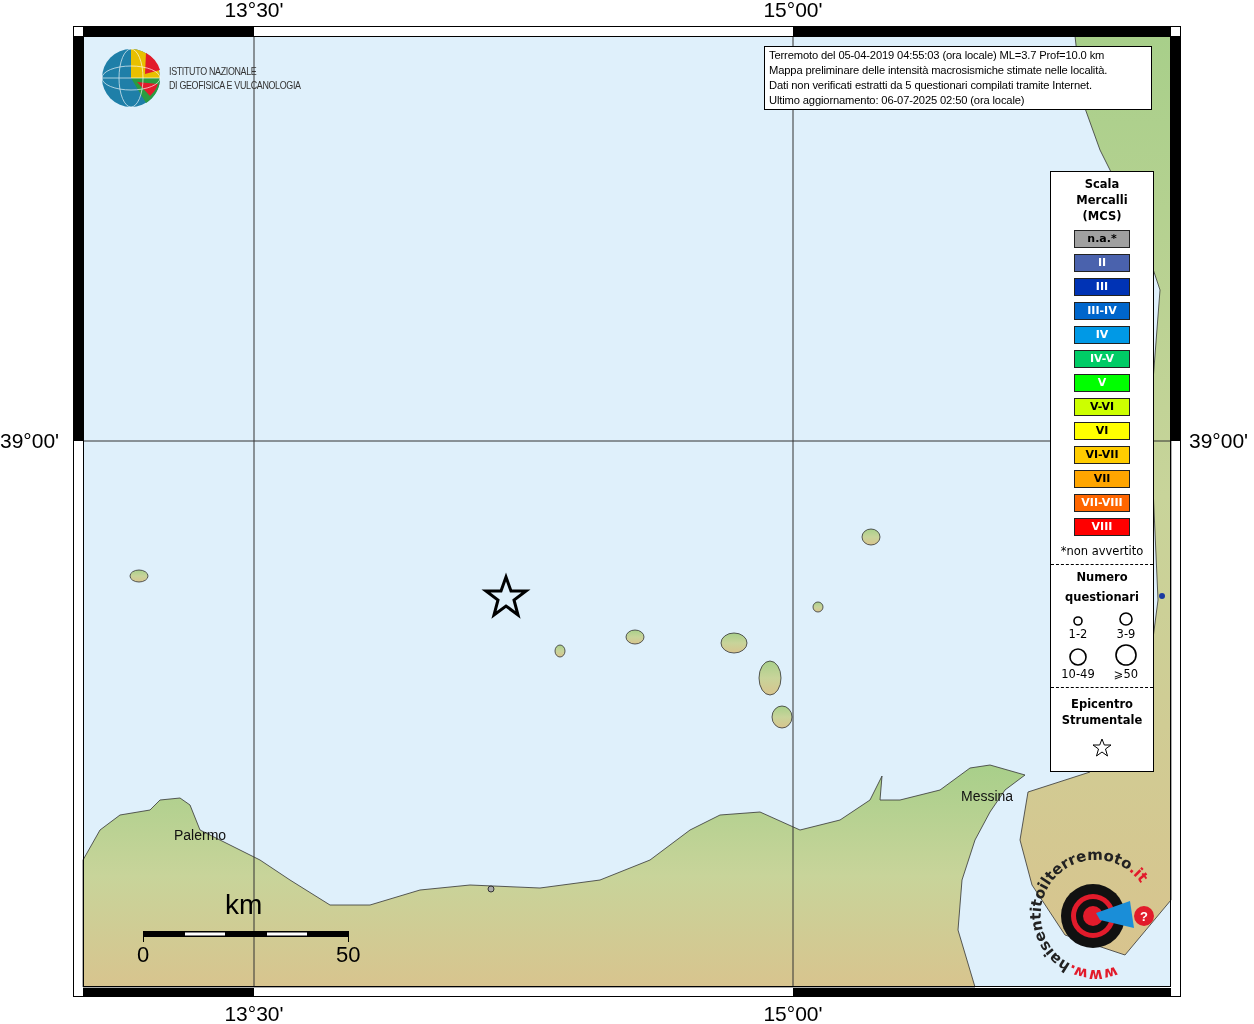 The height and width of the screenshot is (1024, 1254). What do you see at coordinates (1102, 200) in the screenshot?
I see `legend-title: Scala Mercalli (MCS)` at bounding box center [1102, 200].